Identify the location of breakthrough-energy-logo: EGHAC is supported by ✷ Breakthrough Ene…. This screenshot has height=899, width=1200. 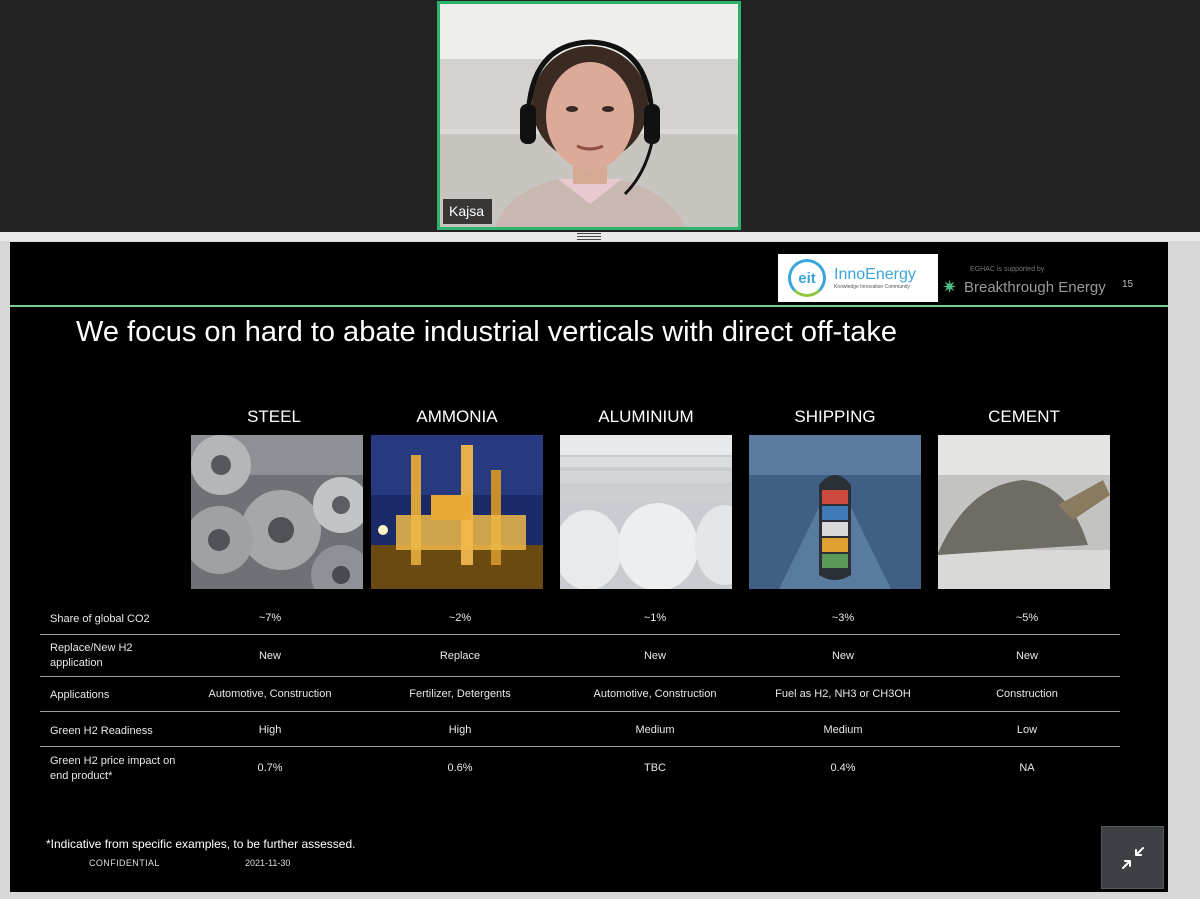
(1037, 282).